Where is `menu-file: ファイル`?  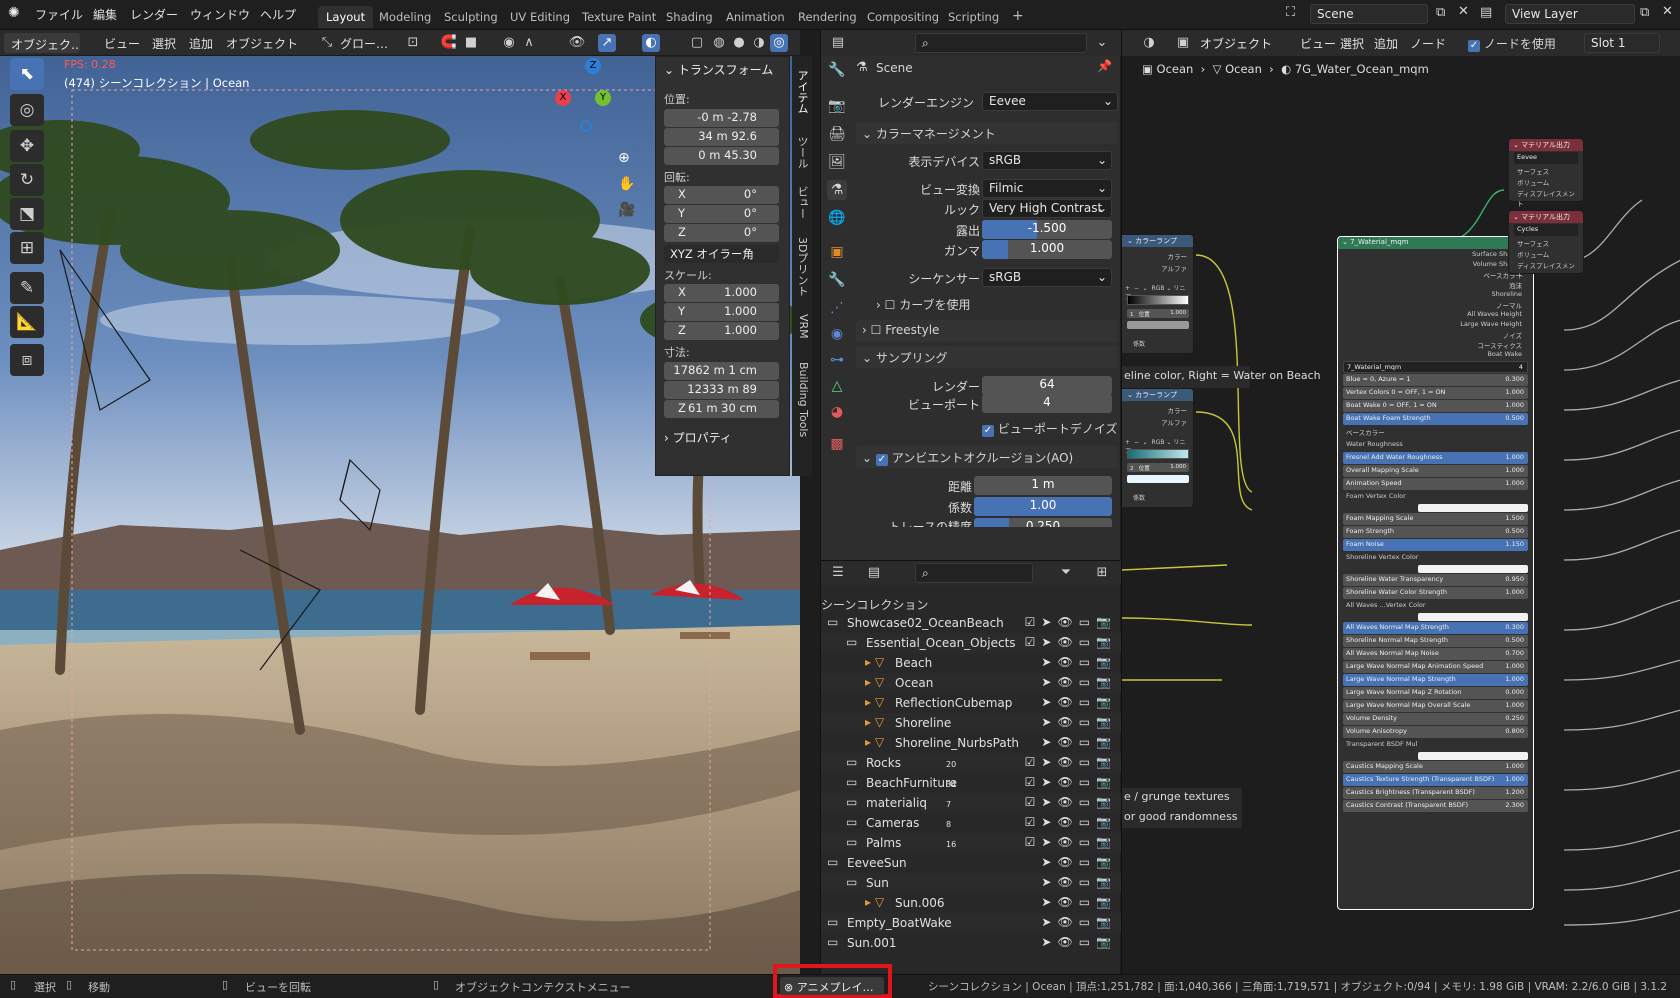
menu-file: ファイル is located at coordinates (59, 14).